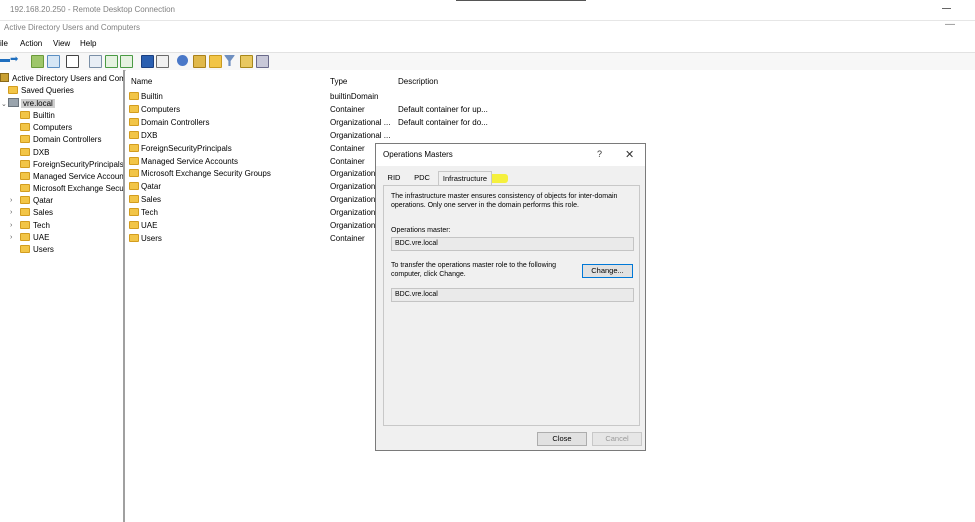 This screenshot has width=975, height=522. Describe the element at coordinates (215, 61) in the screenshot. I see `new-ou-icon` at that location.